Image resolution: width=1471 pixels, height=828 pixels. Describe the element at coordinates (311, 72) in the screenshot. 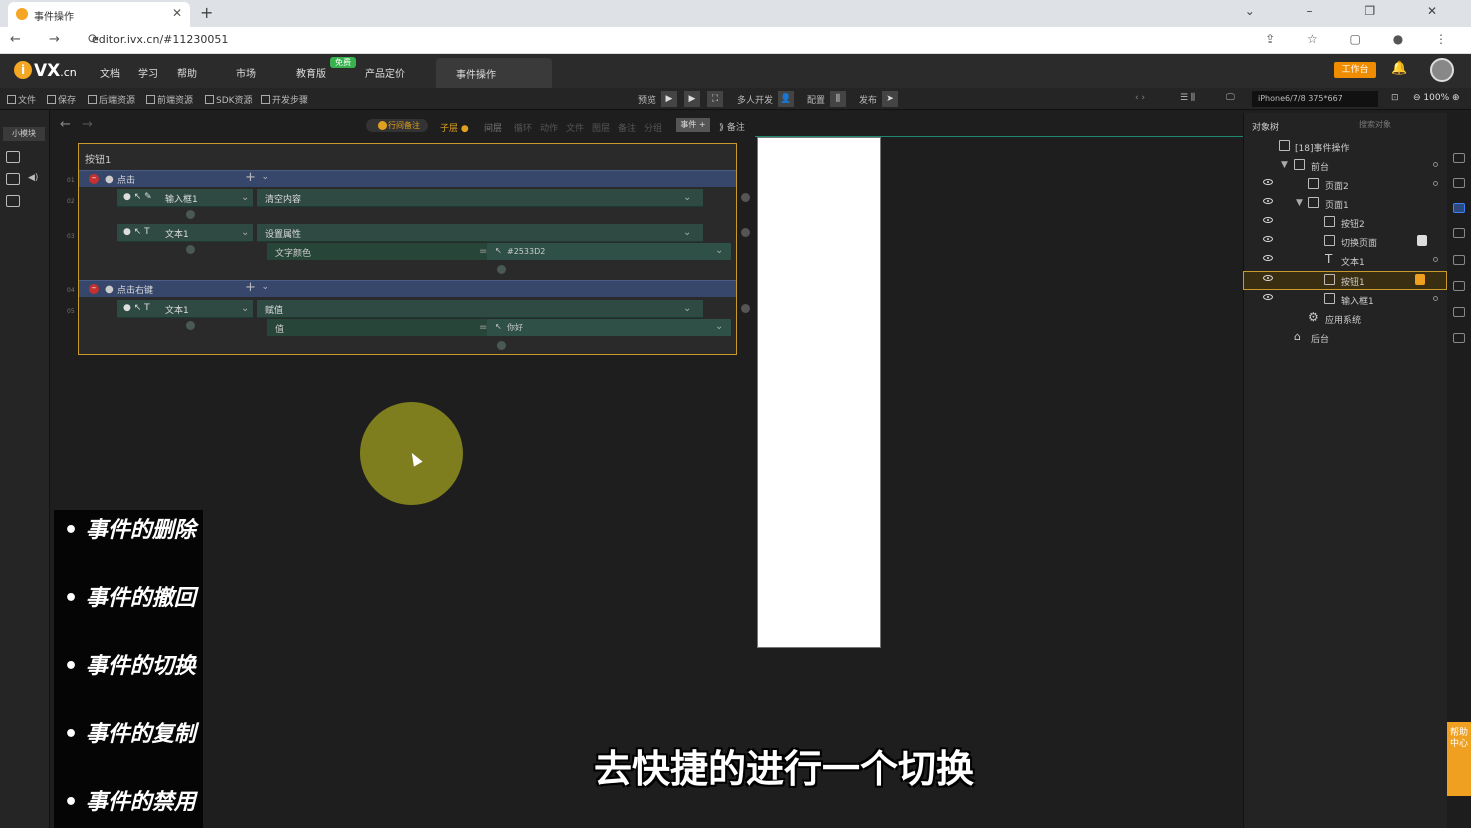

I see `menu-education: 教育版` at that location.